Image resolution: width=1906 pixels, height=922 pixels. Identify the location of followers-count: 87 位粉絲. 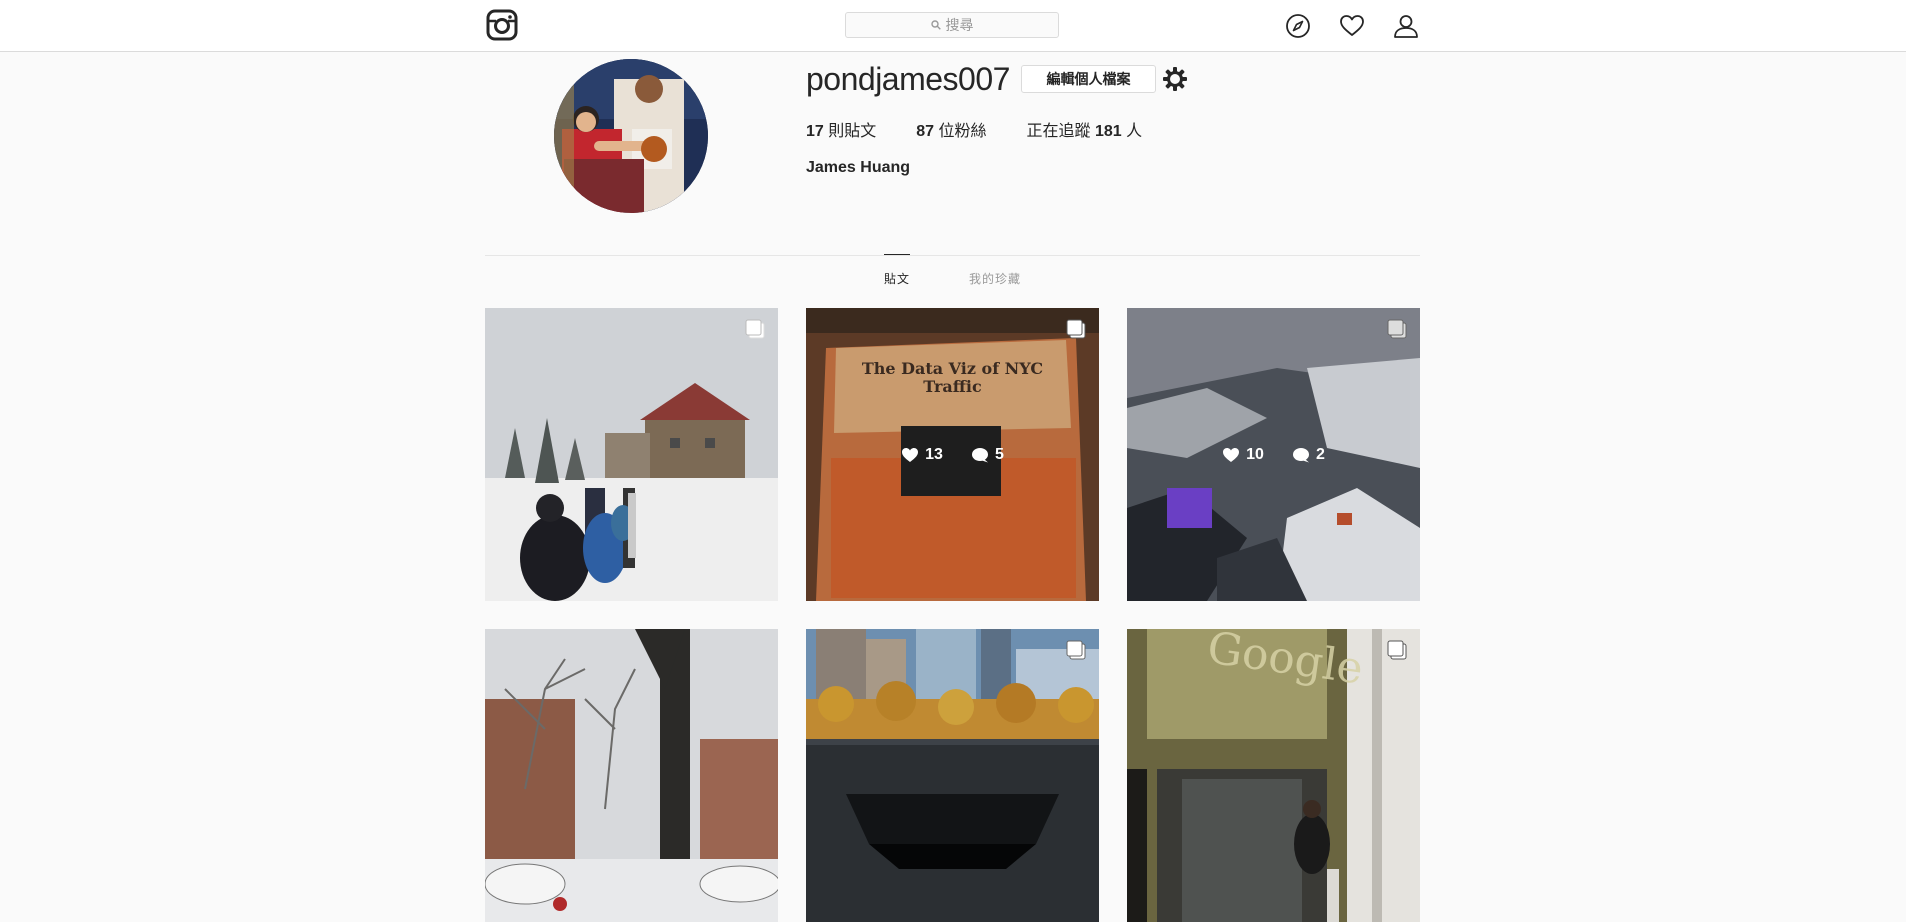
(951, 129).